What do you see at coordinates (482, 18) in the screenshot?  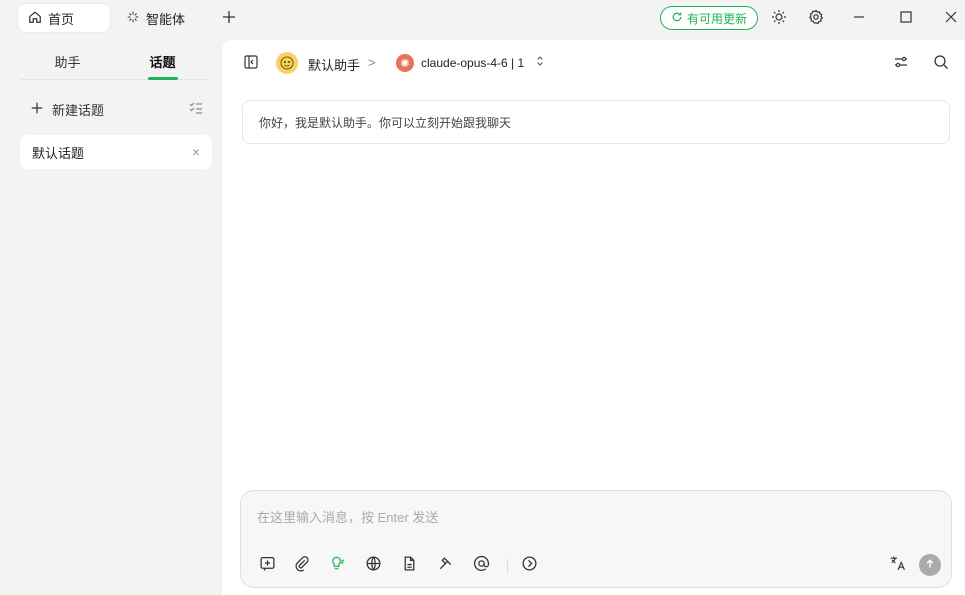 I see `title-bar: 首页 智能体 有可用更新` at bounding box center [482, 18].